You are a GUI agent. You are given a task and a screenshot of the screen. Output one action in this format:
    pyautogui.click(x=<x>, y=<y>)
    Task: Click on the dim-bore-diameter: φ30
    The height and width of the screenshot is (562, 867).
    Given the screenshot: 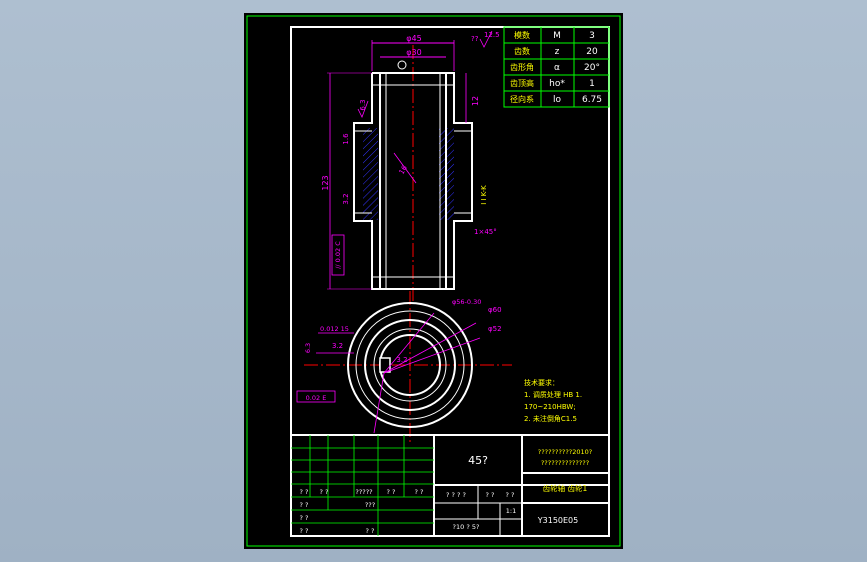 What is the action you would take?
    pyautogui.click(x=413, y=52)
    